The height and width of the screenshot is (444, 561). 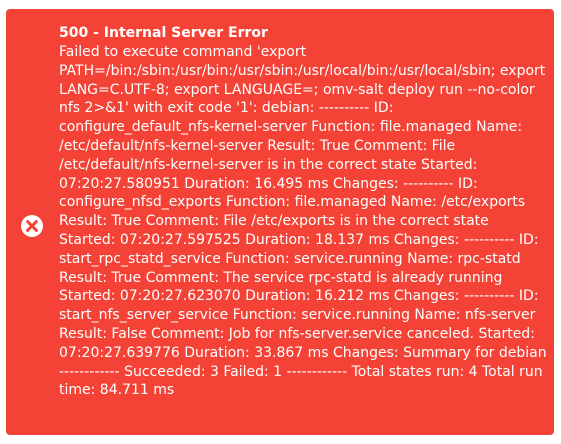 I want to click on error-circle-icon, so click(x=32, y=226).